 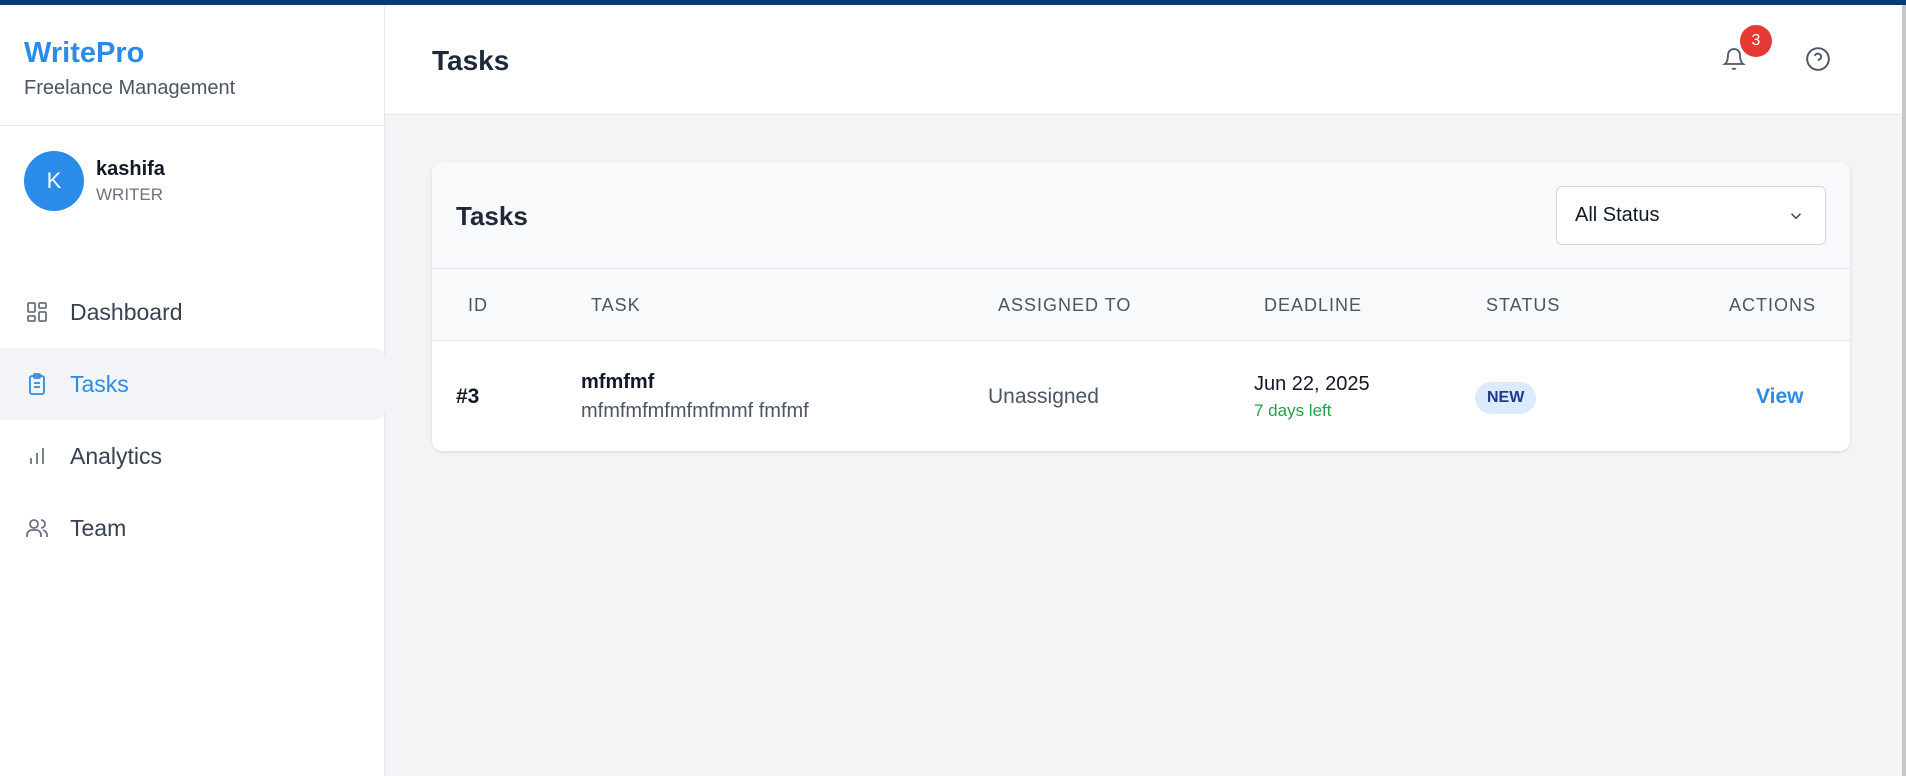 What do you see at coordinates (1773, 305) in the screenshot?
I see `column-header-actions: ACTIONS` at bounding box center [1773, 305].